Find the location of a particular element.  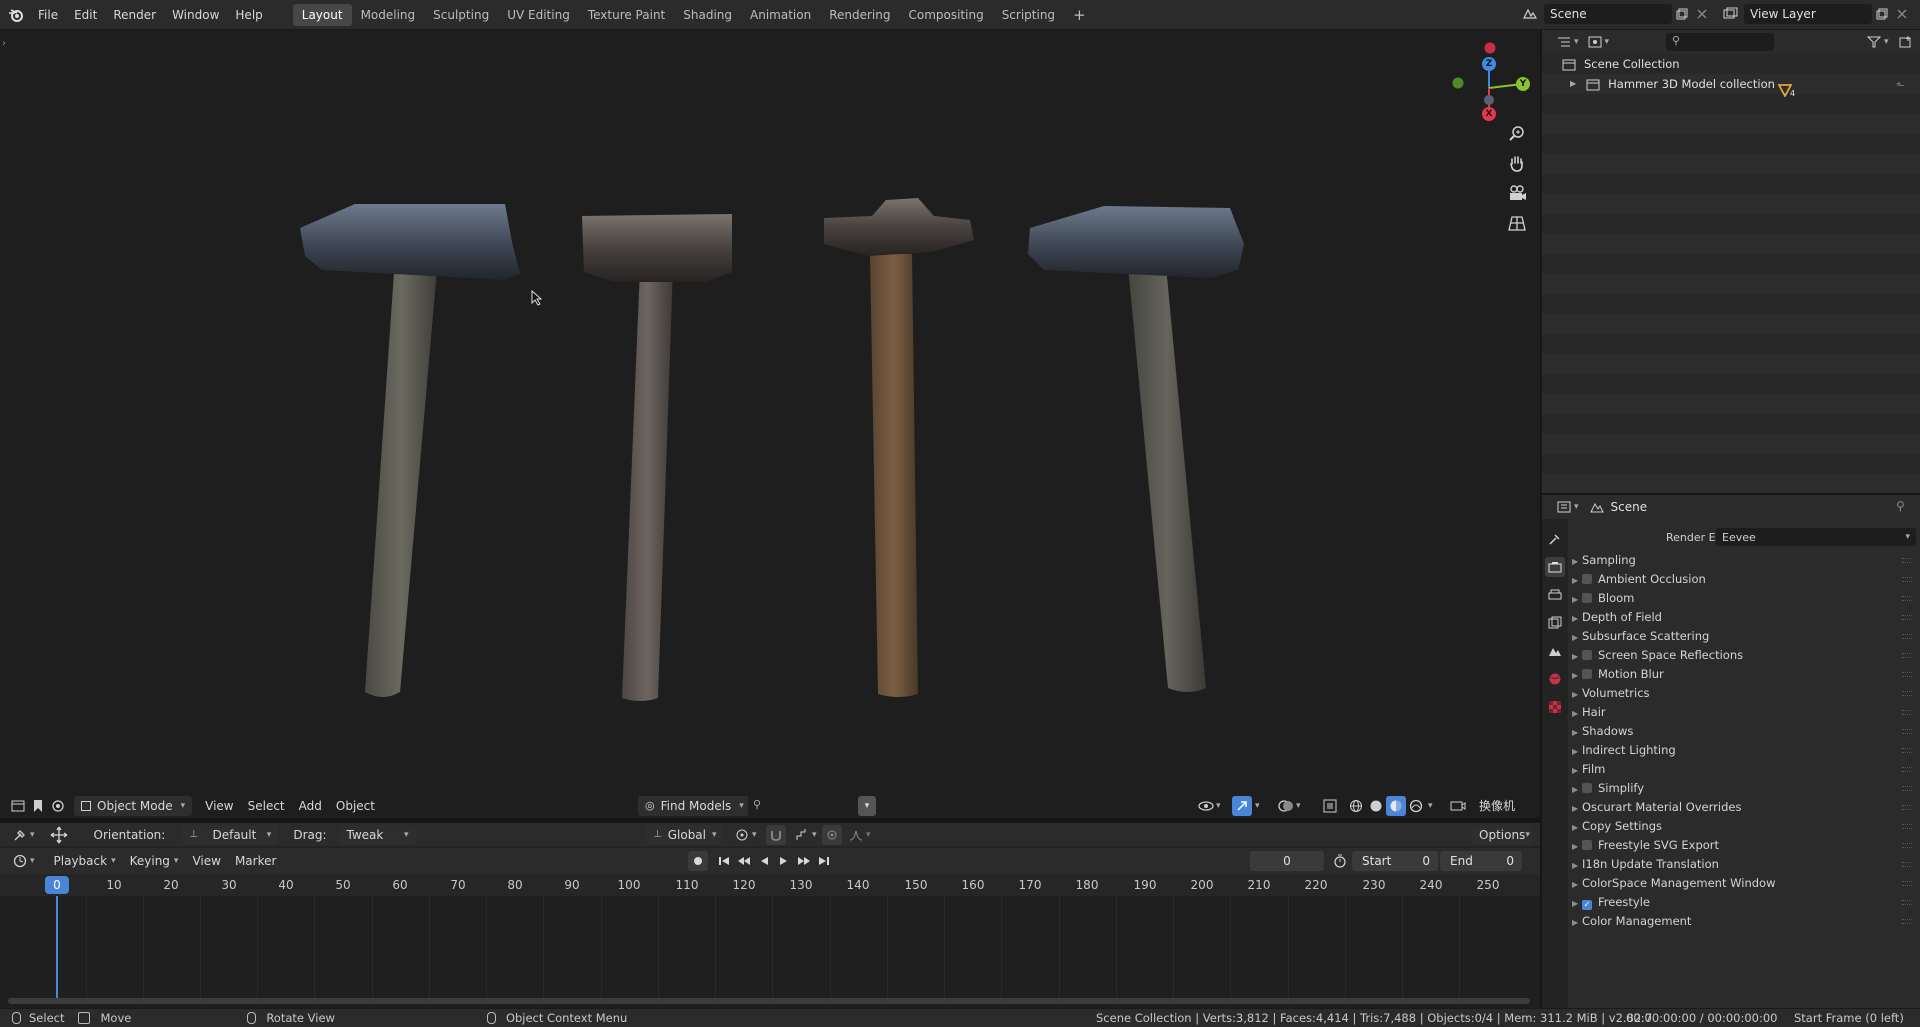

gizmo-y-axis: Y is located at coordinates (1523, 84).